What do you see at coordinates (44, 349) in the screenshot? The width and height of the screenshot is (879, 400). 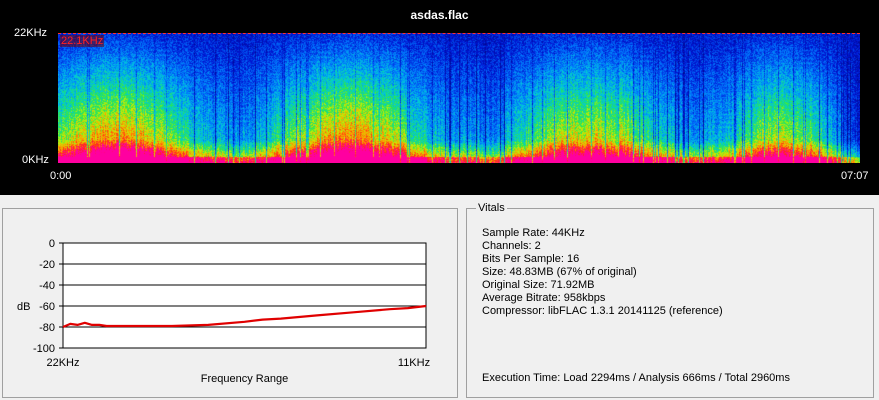 I see `y-tick-label: -100` at bounding box center [44, 349].